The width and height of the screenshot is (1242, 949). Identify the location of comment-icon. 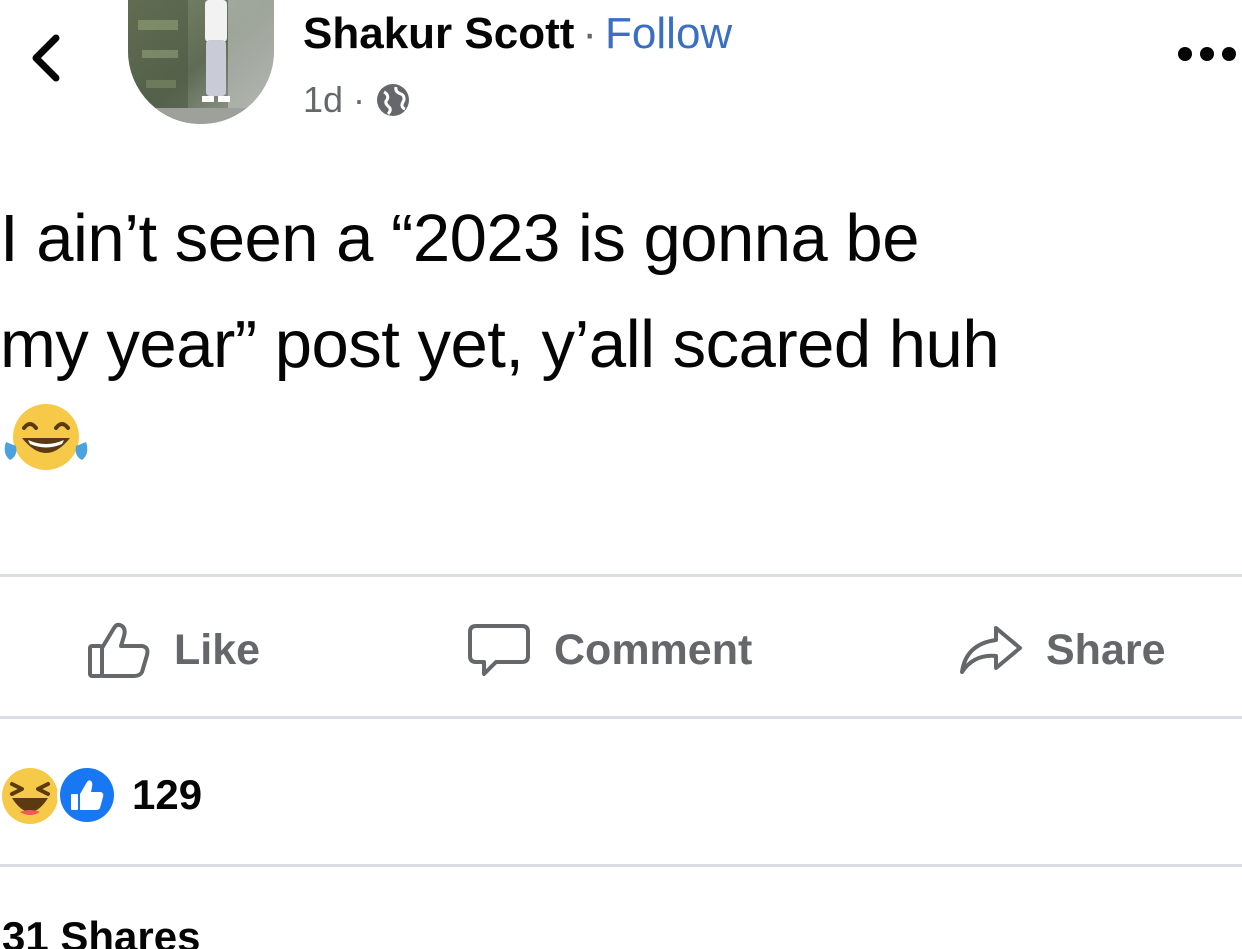
(499, 650).